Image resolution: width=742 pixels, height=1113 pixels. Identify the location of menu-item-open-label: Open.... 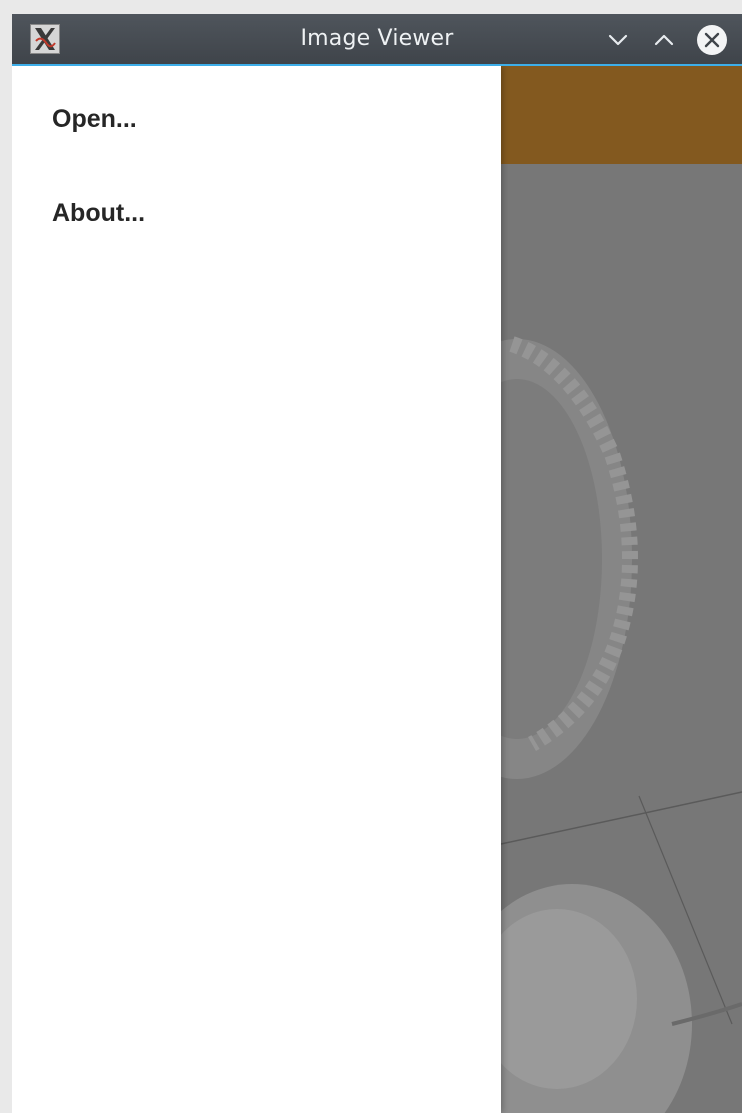
(94, 118).